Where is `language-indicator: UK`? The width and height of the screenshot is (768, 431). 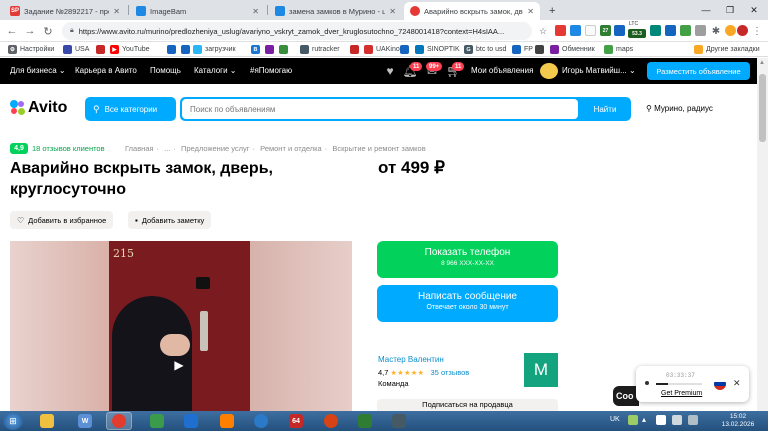
language-indicator: UK is located at coordinates (615, 419).